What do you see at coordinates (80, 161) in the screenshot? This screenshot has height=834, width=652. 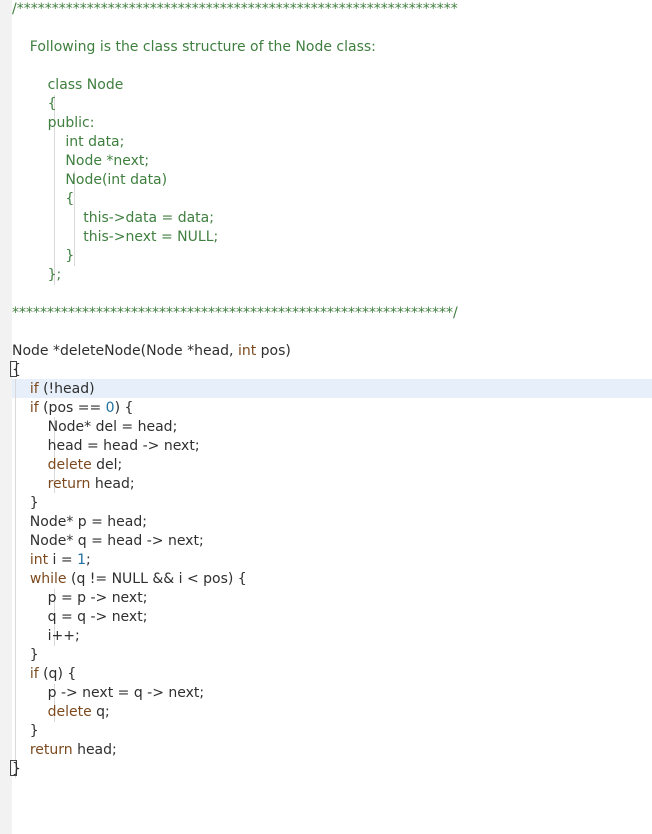 I see `code-line: Node *next;` at bounding box center [80, 161].